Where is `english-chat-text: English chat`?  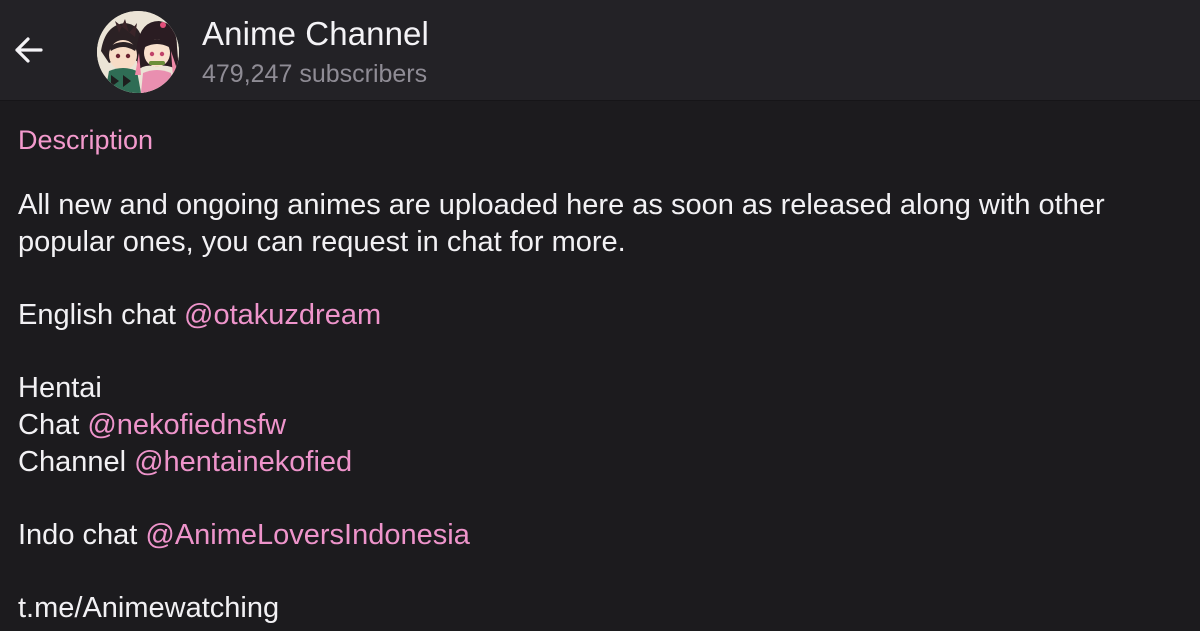
english-chat-text: English chat is located at coordinates (101, 315).